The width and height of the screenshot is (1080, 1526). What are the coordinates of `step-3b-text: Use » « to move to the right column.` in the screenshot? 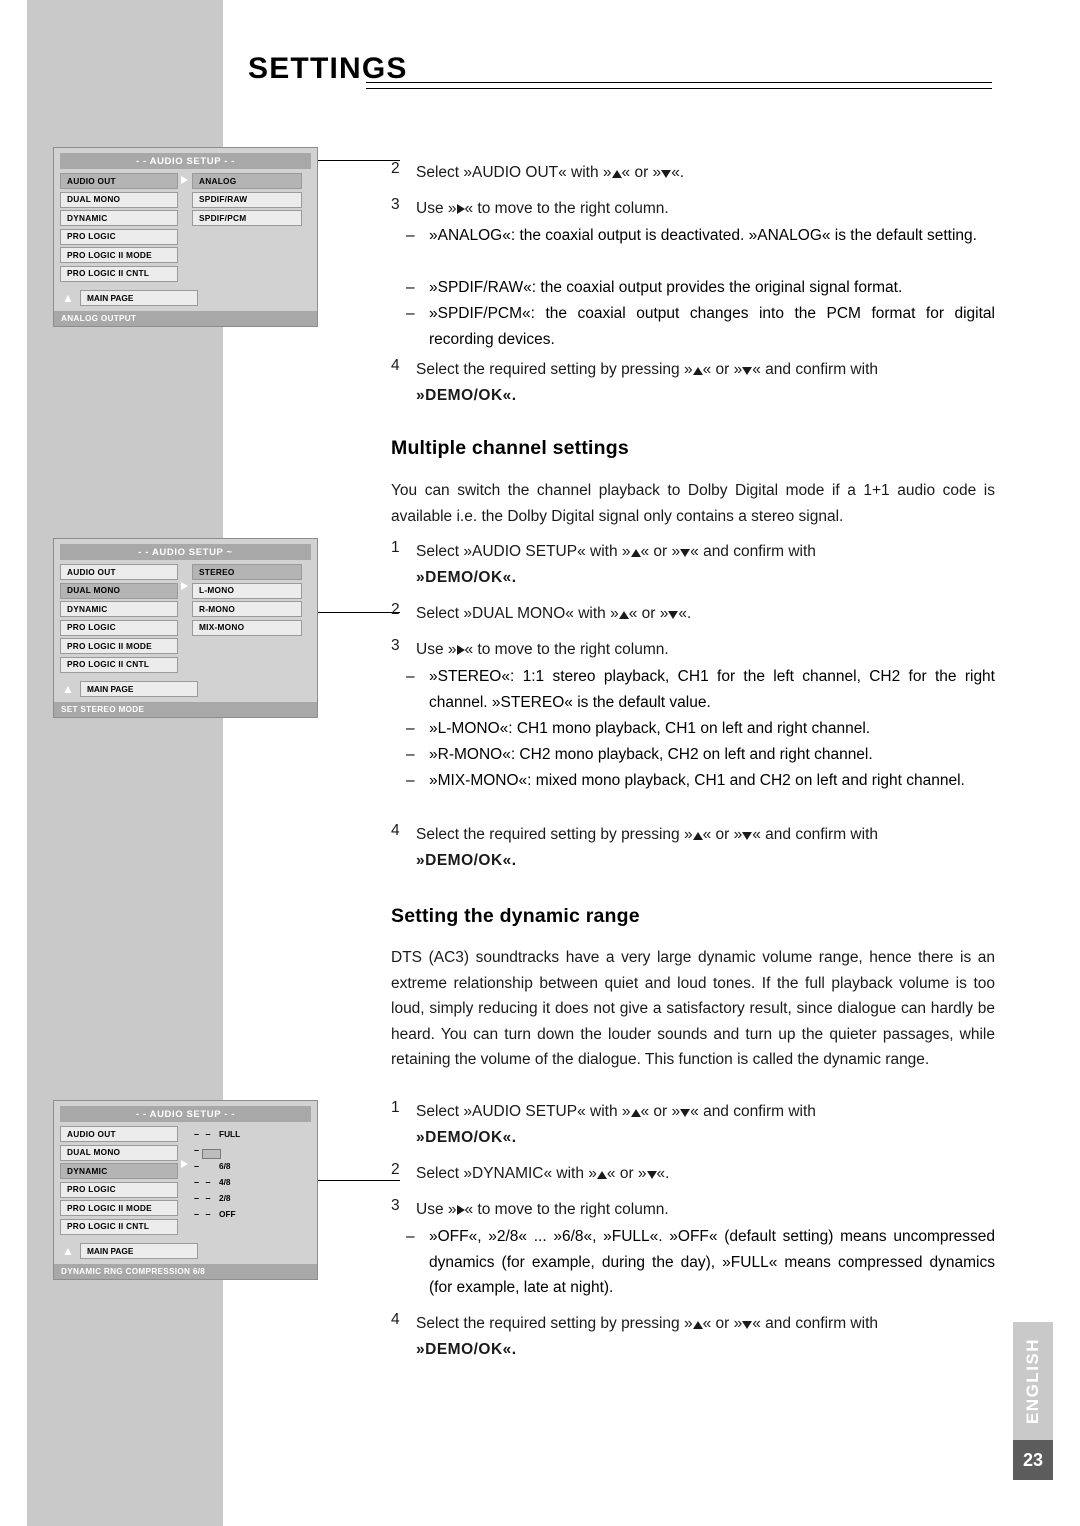 It's located at (716, 649).